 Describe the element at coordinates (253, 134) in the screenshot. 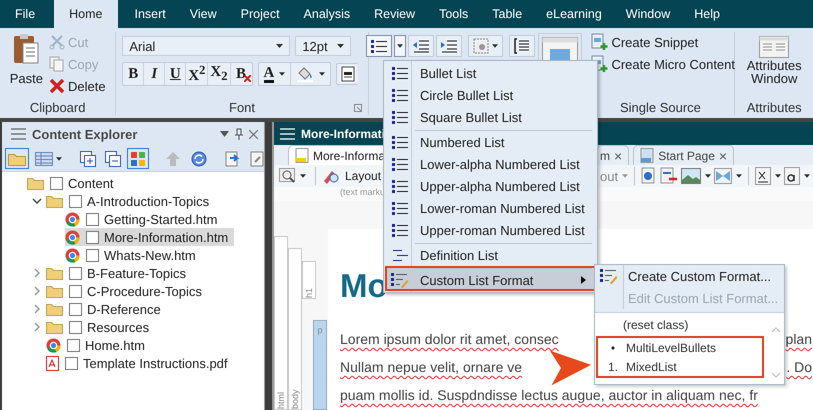

I see `close-icon` at that location.